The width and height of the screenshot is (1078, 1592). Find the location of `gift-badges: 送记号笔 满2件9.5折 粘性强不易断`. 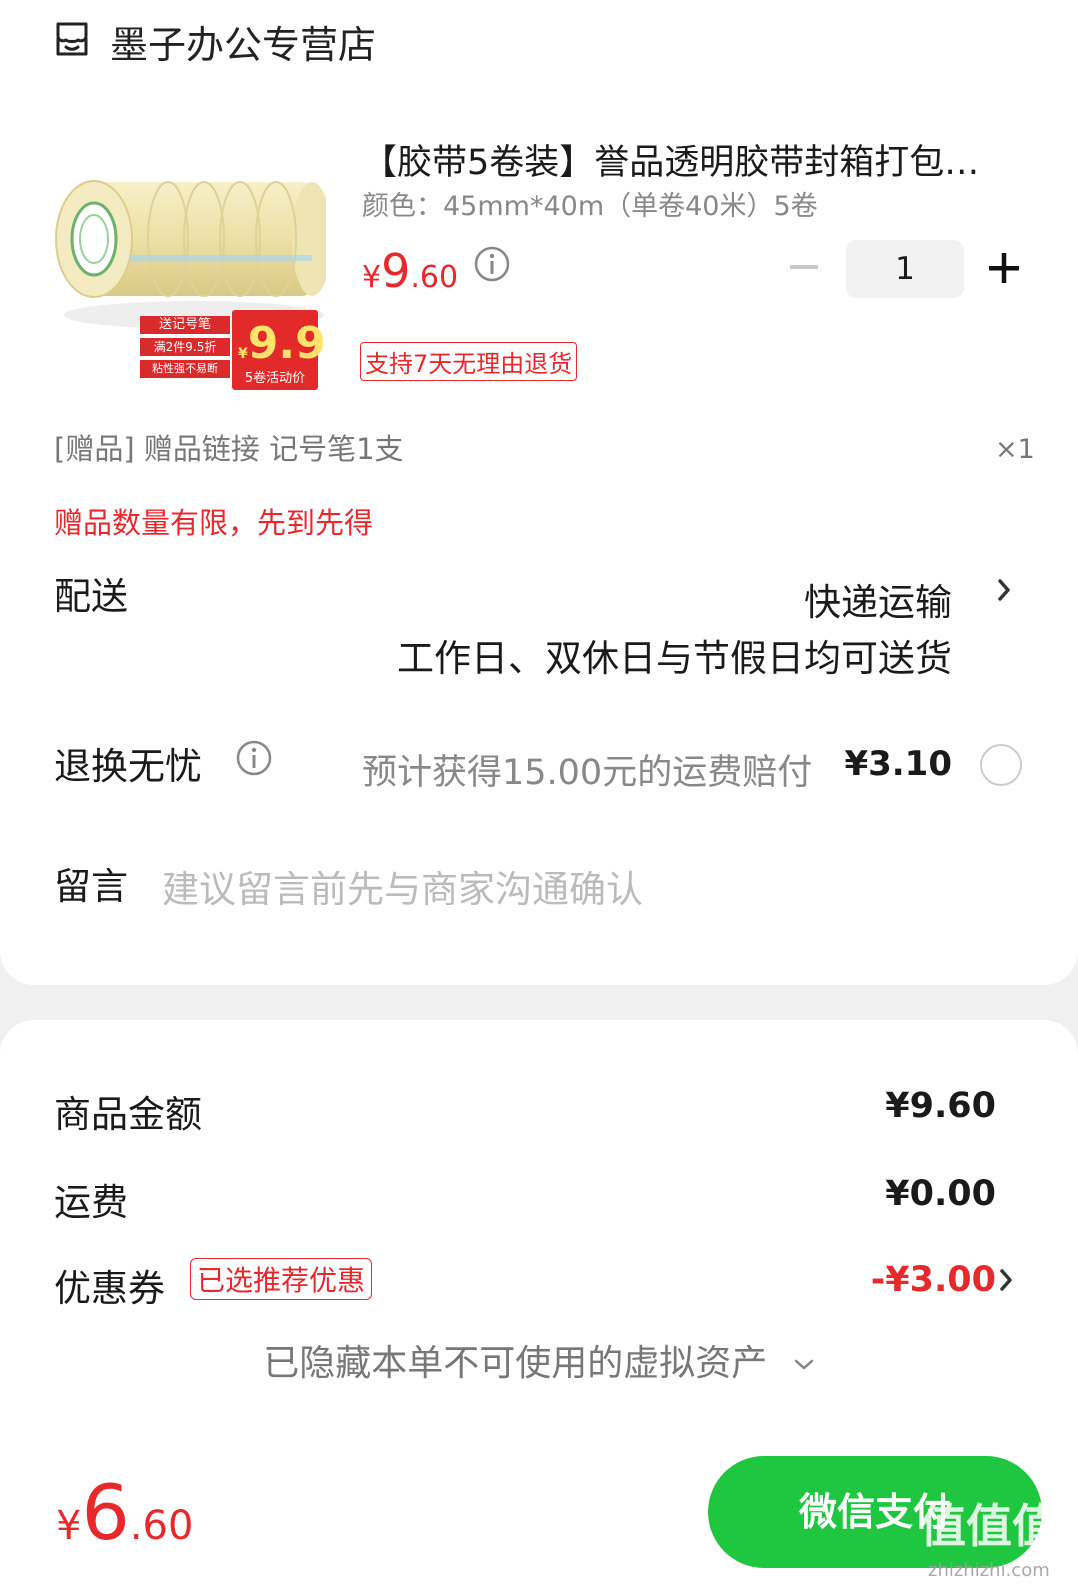

gift-badges: 送记号笔 满2件9.5折 粘性强不易断 is located at coordinates (185, 347).